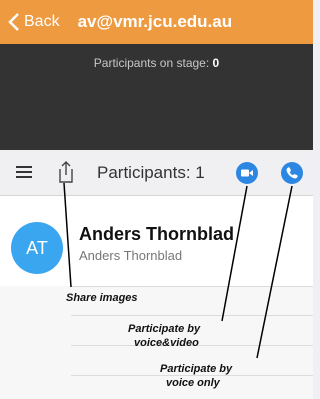  Describe the element at coordinates (196, 369) in the screenshot. I see `annotation-voice-line1: Participate by` at that location.